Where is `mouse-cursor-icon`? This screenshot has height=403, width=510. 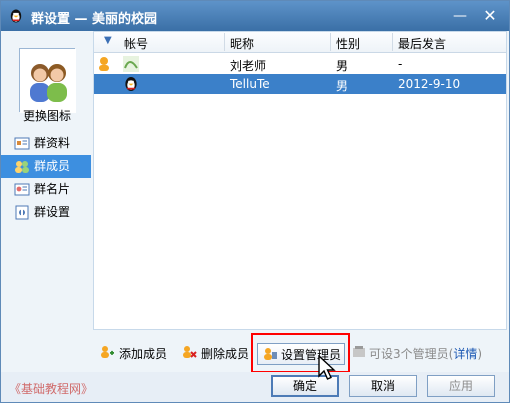 mouse-cursor-icon is located at coordinates (327, 367).